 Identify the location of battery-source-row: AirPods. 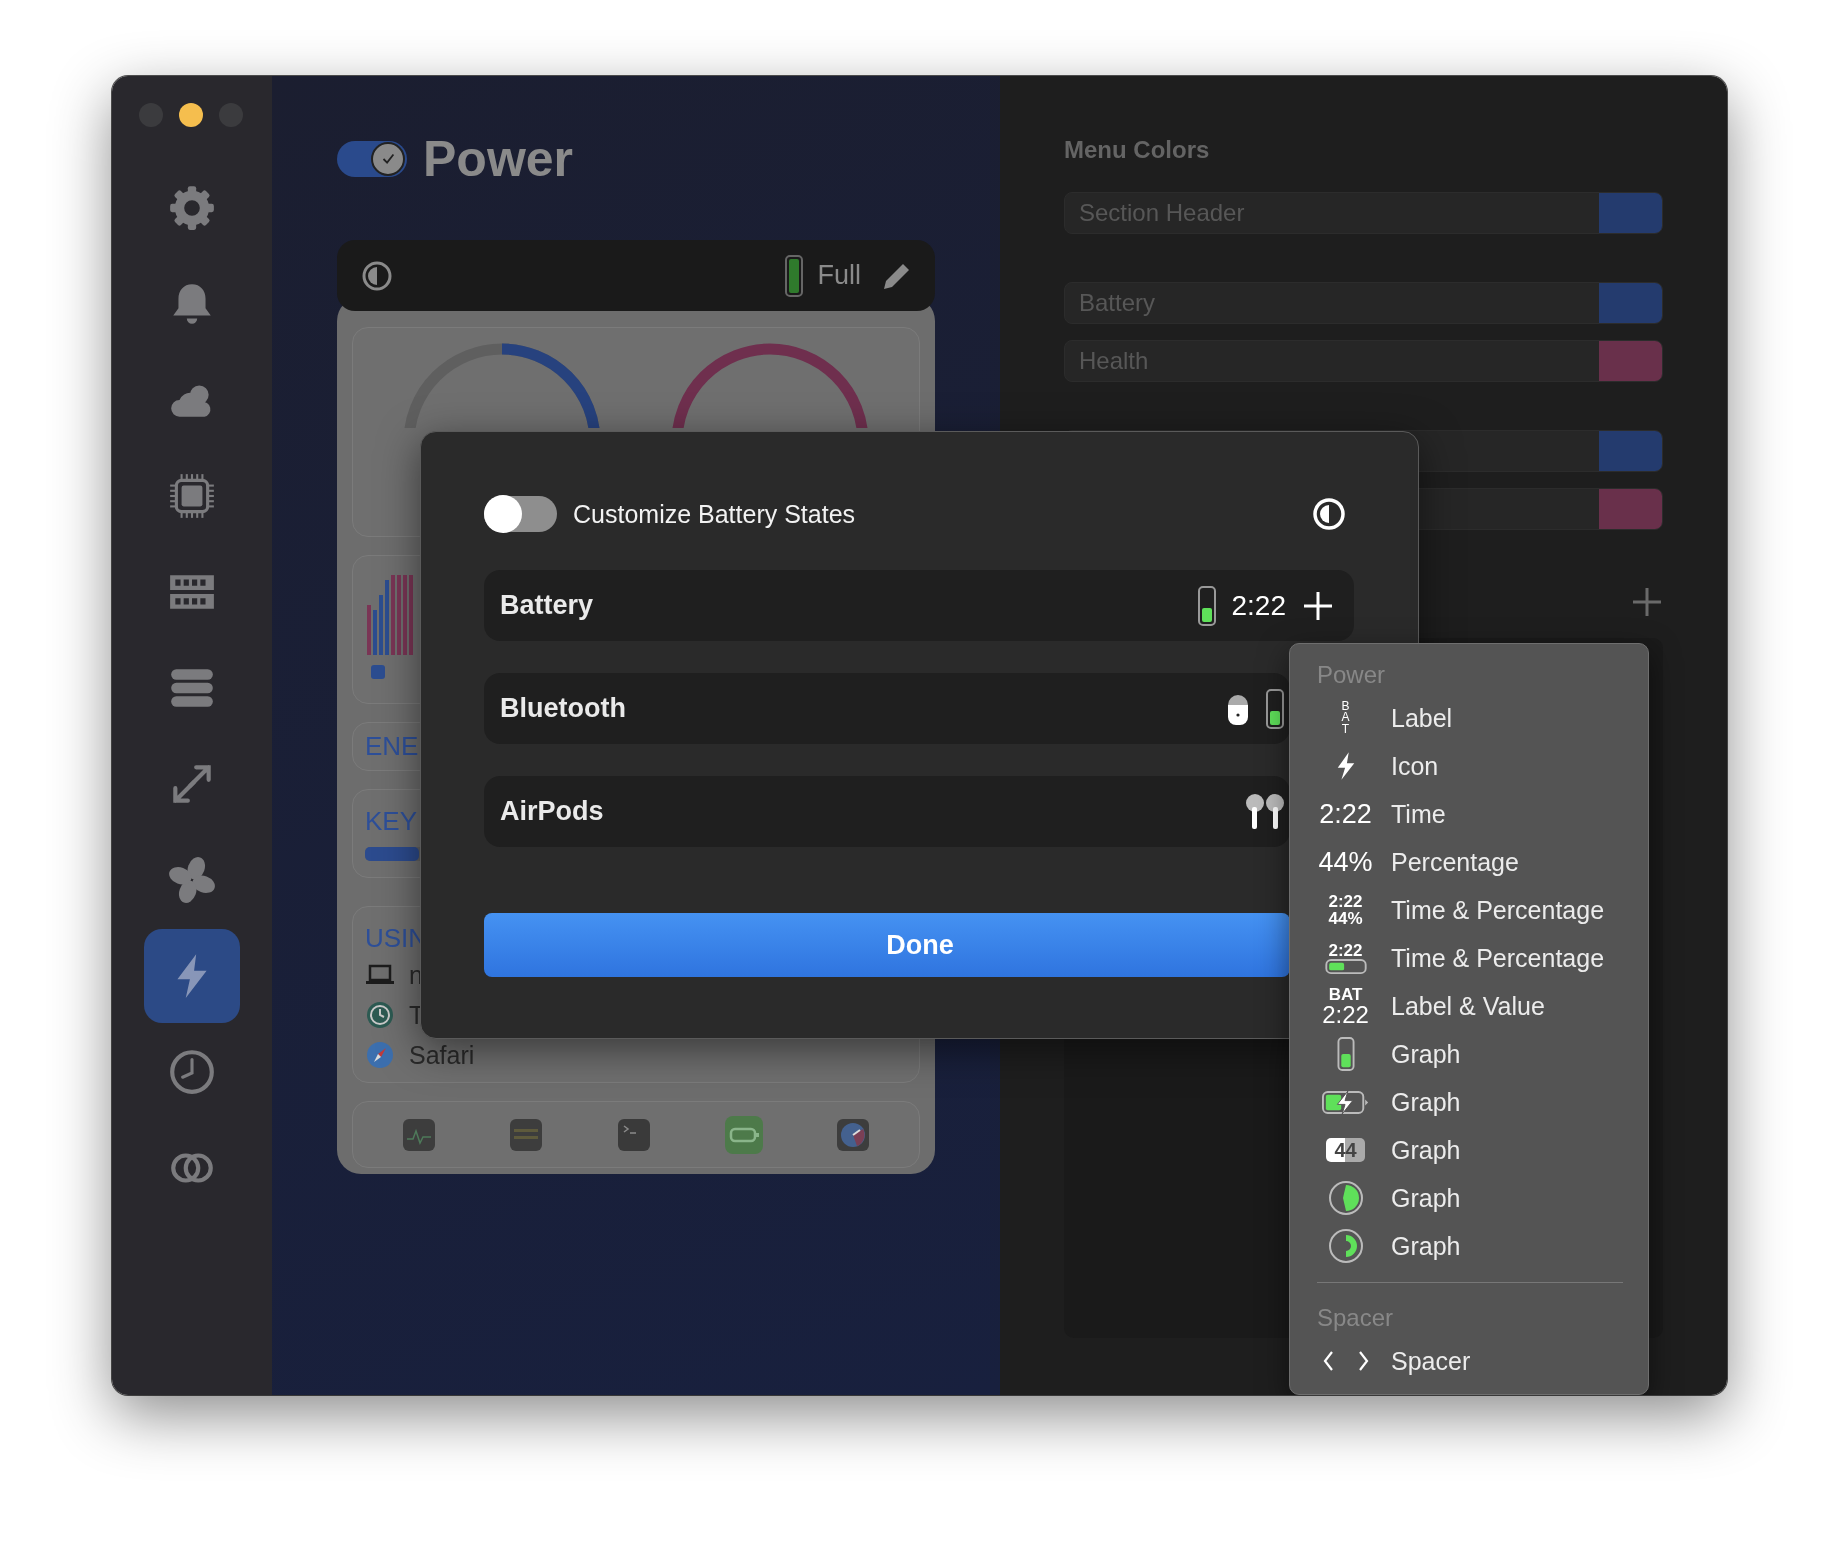
(887, 811).